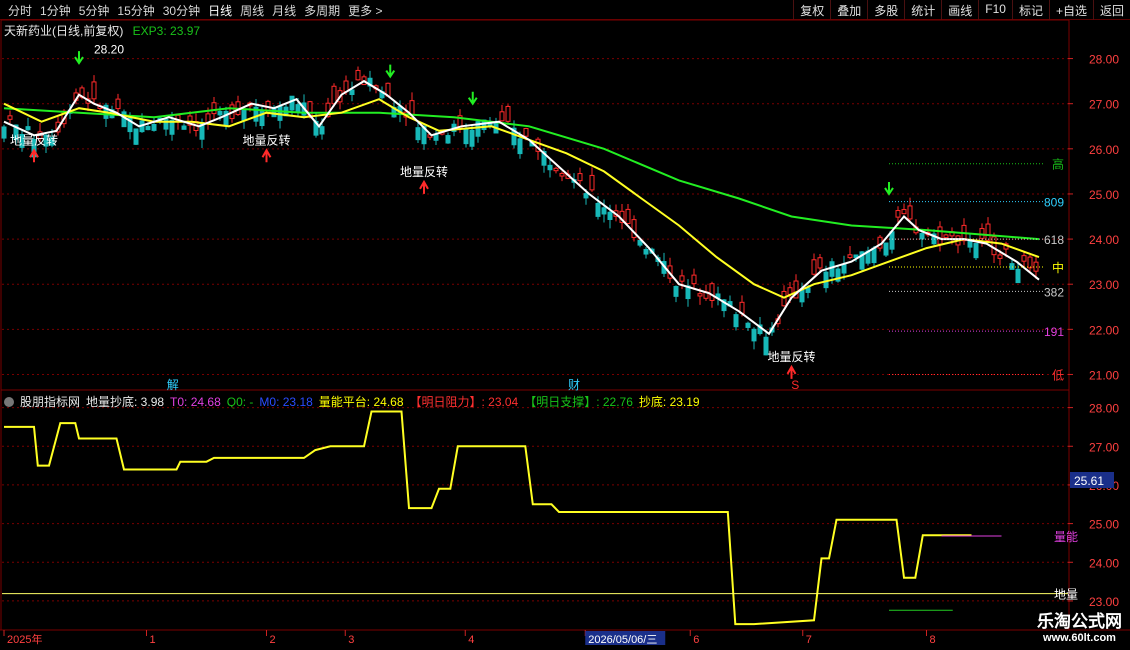 The width and height of the screenshot is (1130, 650). I want to click on fib-label-1: 809, so click(1054, 203).